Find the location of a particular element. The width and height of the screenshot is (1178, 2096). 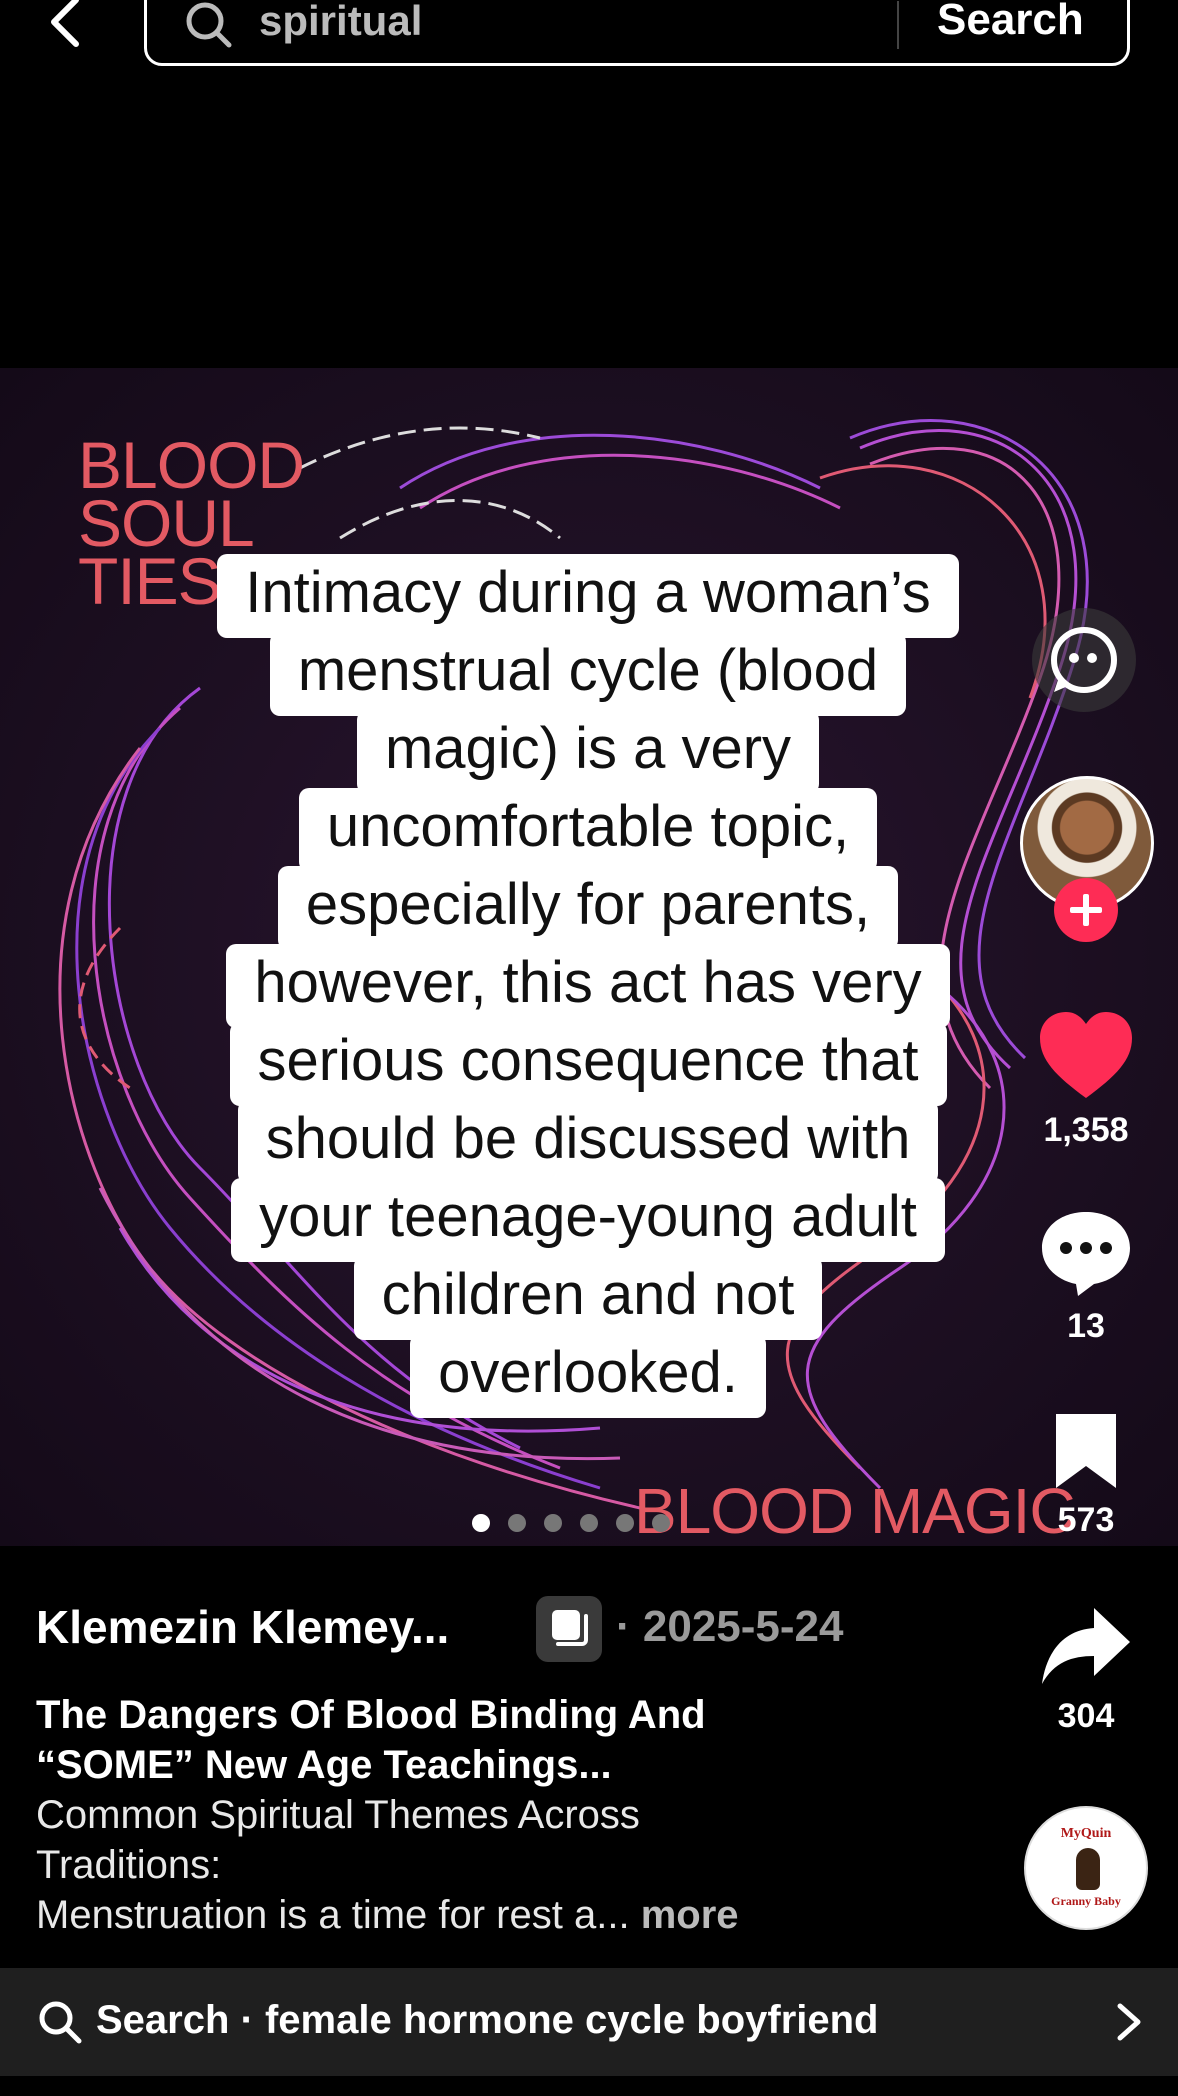

search-bar: Search is located at coordinates (637, 33).